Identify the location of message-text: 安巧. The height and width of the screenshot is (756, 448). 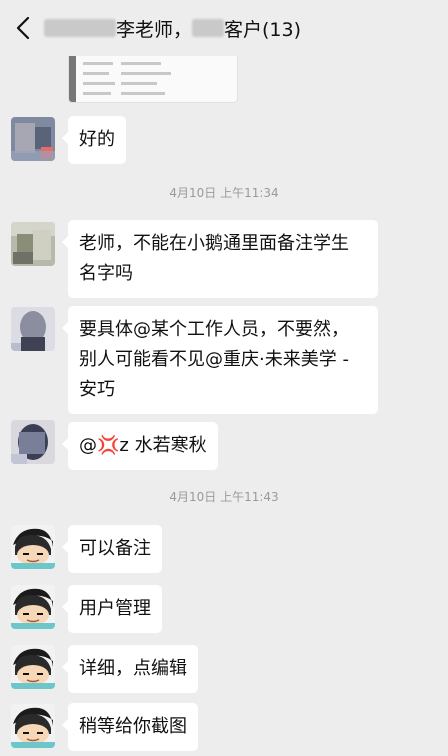
(97, 389).